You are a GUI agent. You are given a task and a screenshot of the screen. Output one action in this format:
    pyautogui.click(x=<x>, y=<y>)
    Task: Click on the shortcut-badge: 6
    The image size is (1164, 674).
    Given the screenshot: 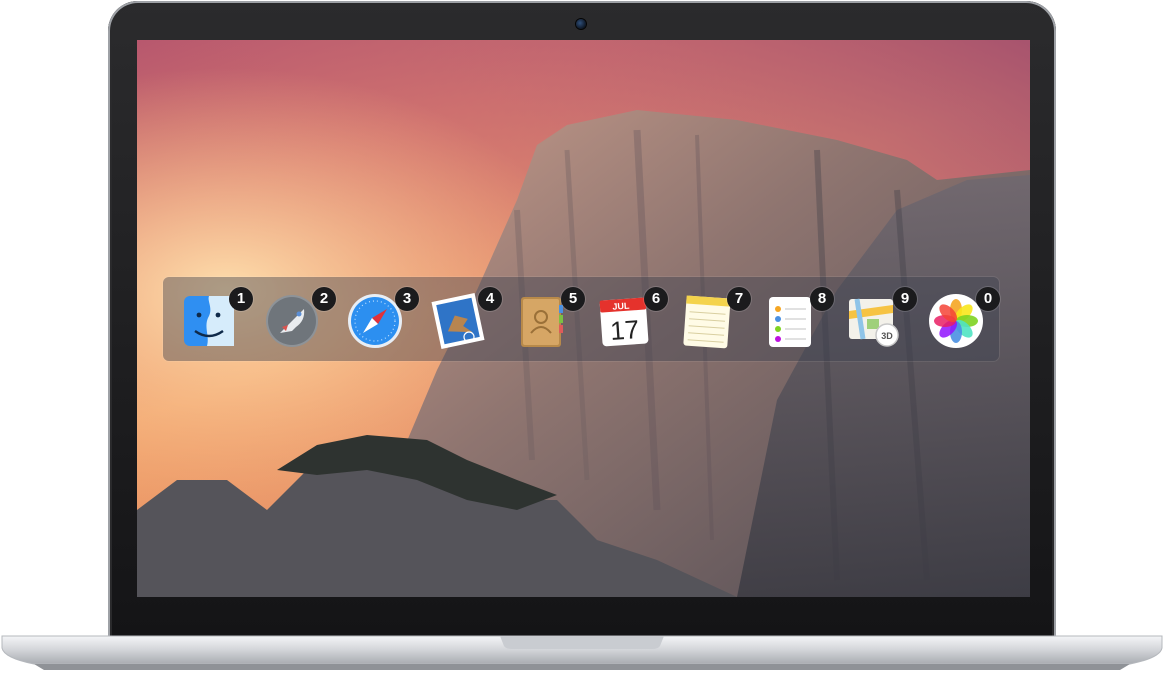 What is the action you would take?
    pyautogui.click(x=656, y=299)
    